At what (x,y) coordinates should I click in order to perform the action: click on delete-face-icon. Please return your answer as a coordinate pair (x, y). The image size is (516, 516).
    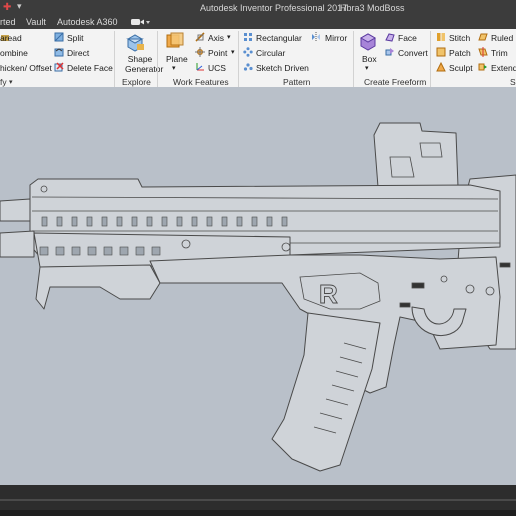
    Looking at the image, I should click on (59, 67).